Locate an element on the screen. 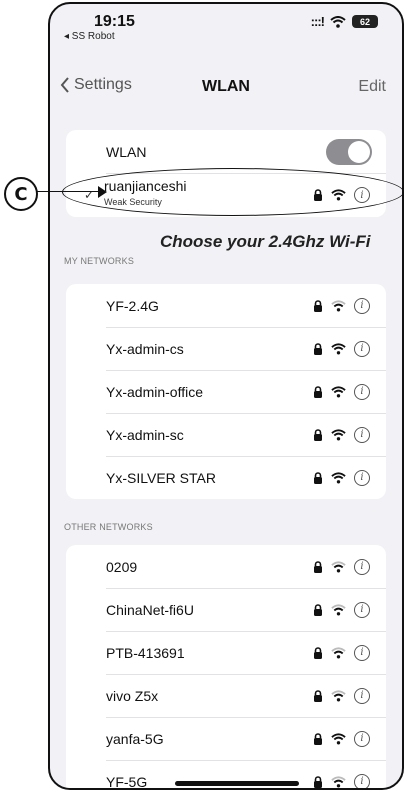 The image size is (406, 790). annotation-line is located at coordinates (68, 191).